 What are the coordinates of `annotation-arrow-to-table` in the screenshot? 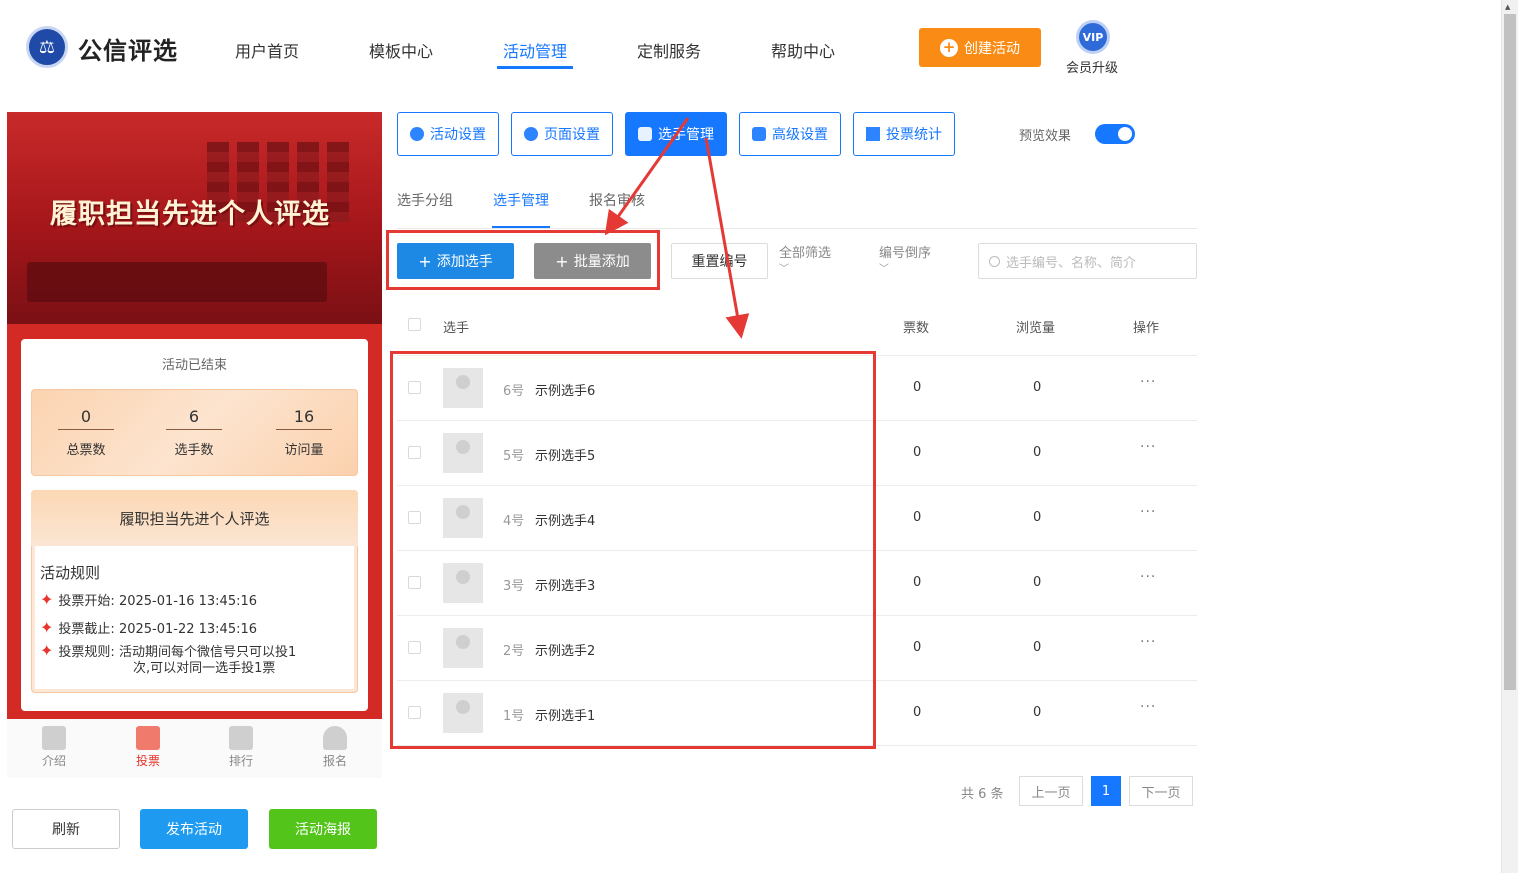 It's located at (727, 238).